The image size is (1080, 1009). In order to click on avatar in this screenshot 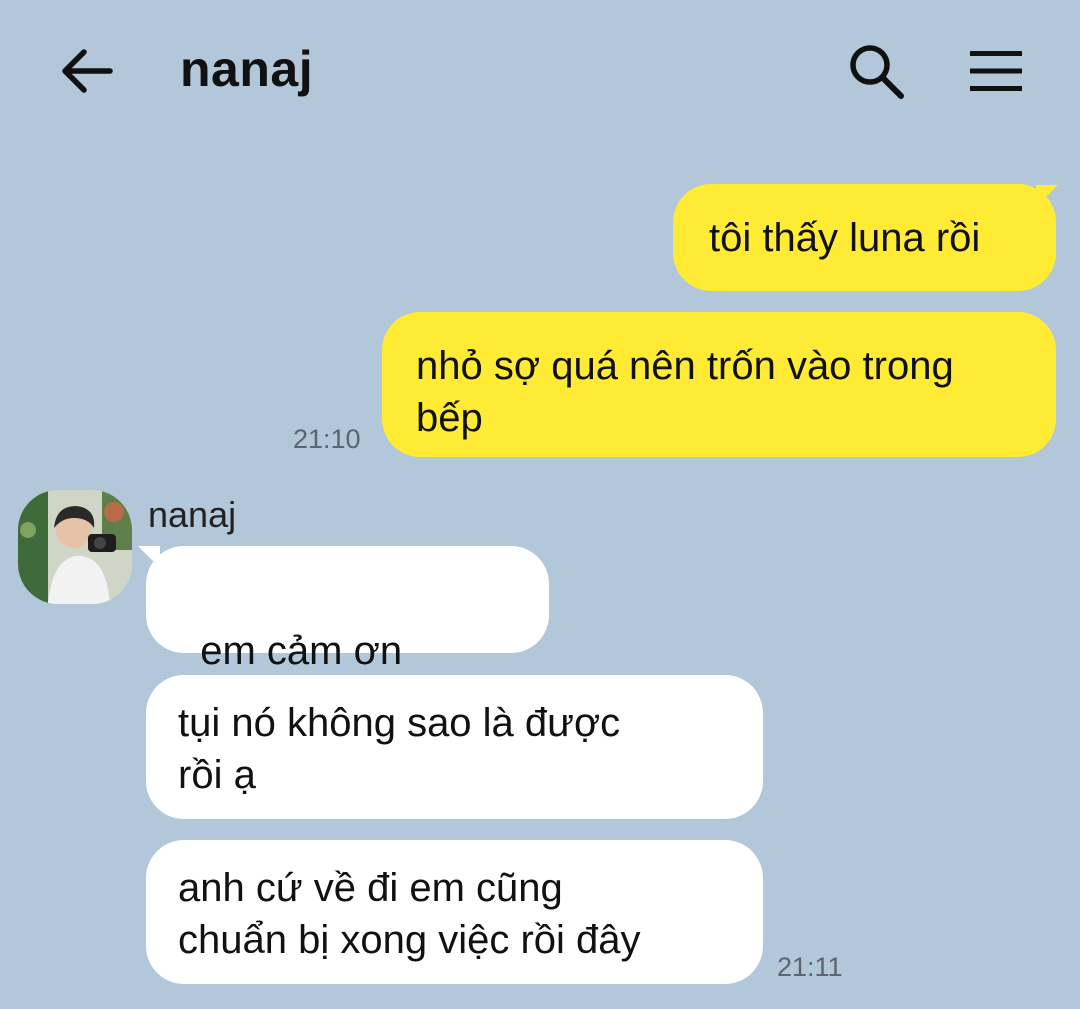, I will do `click(75, 547)`.